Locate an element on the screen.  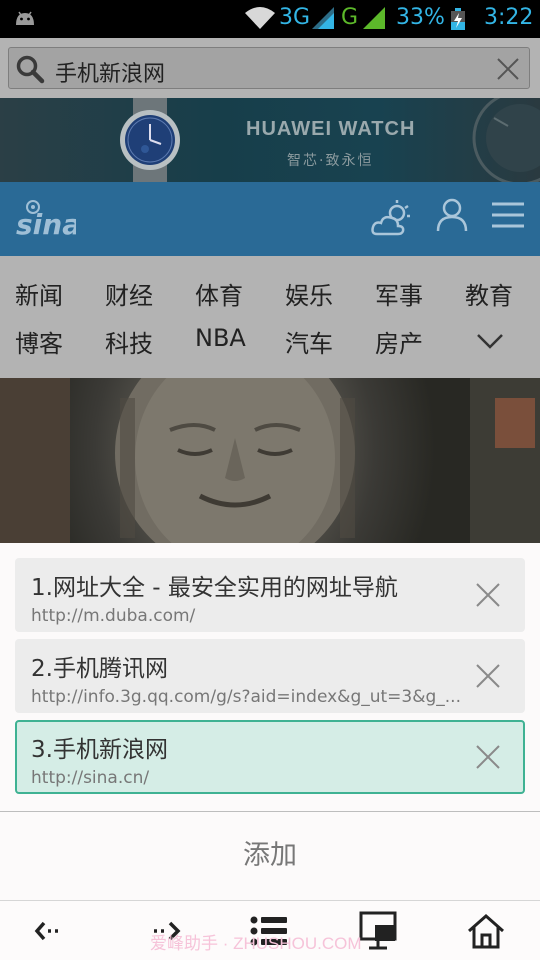
sina-logo: sina is located at coordinates (45, 219).